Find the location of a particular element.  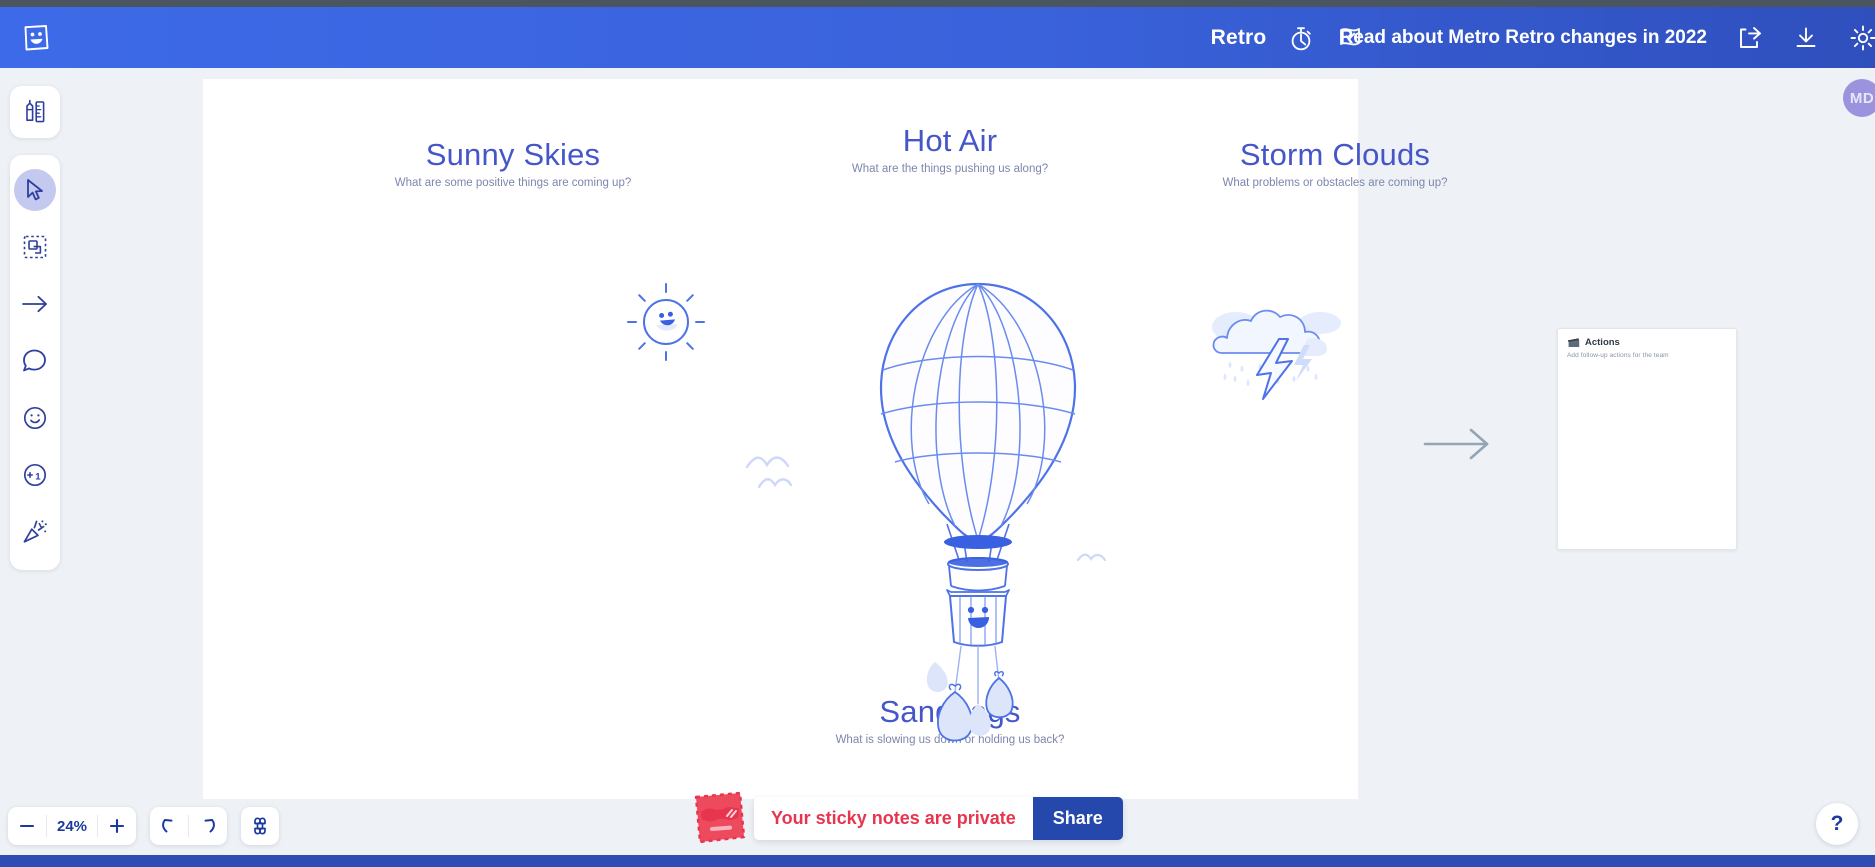

emoji-icon is located at coordinates (35, 417).